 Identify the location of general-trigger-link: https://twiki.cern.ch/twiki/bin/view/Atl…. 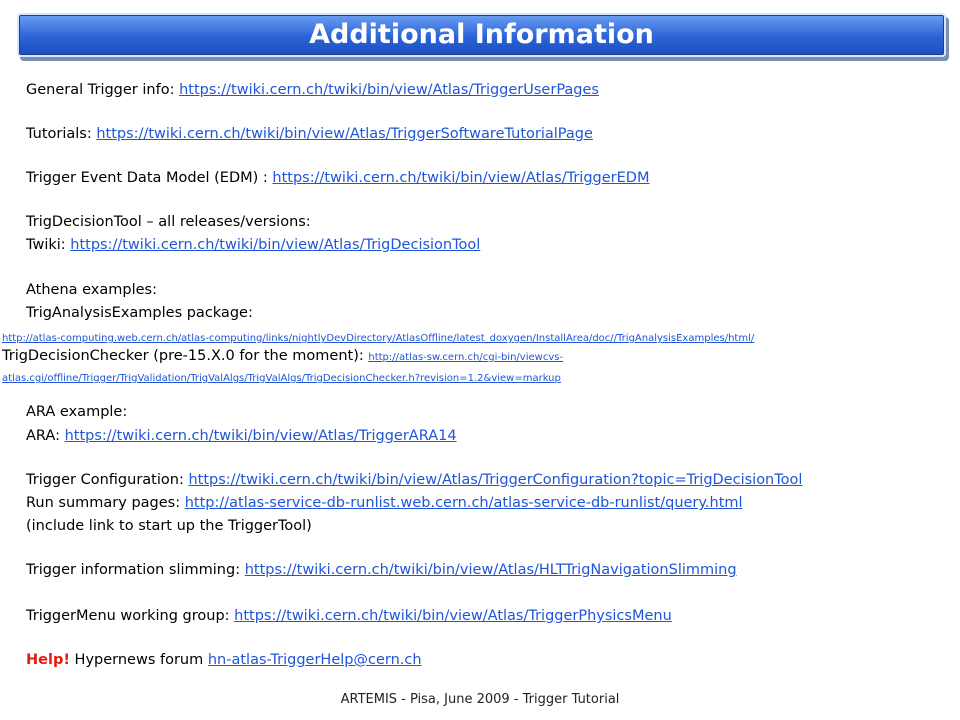
(389, 90).